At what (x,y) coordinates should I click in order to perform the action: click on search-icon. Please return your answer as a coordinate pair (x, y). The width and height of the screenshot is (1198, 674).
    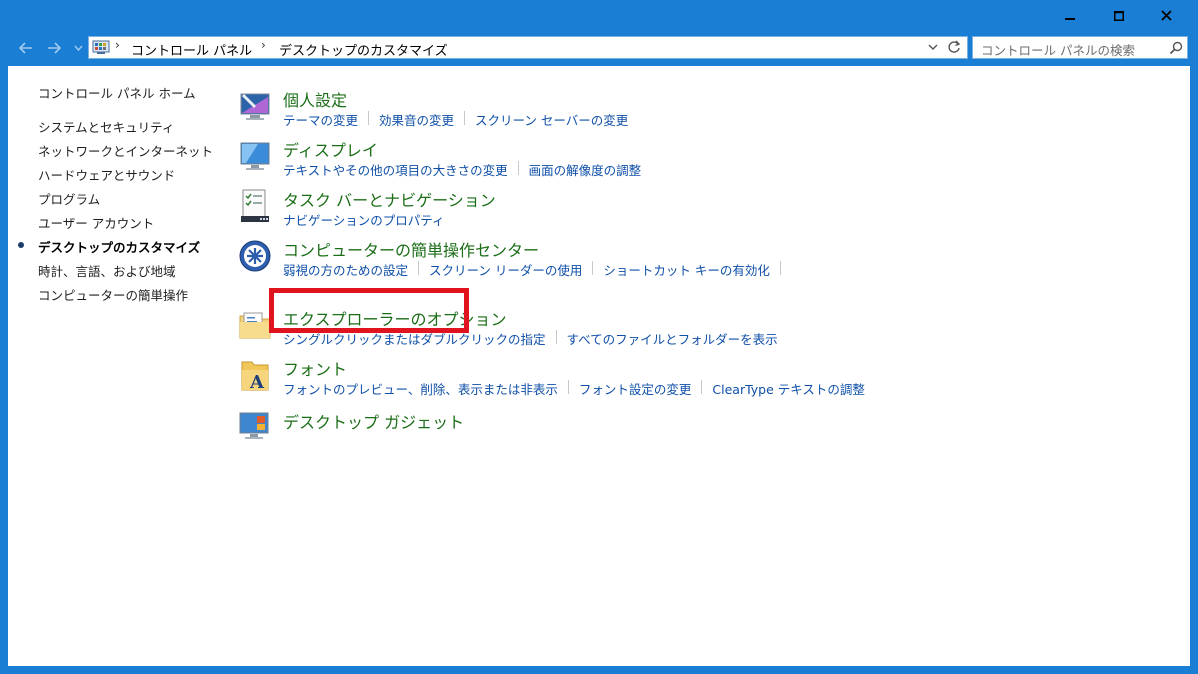
    Looking at the image, I should click on (1176, 48).